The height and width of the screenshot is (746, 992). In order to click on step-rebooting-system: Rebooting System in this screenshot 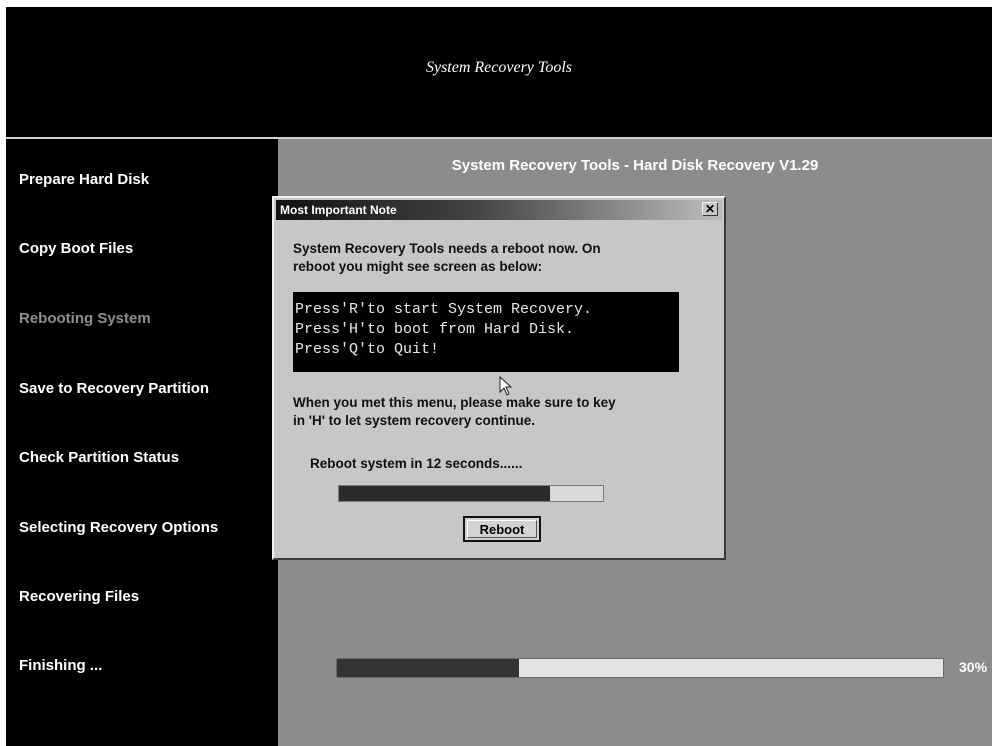, I will do `click(85, 318)`.